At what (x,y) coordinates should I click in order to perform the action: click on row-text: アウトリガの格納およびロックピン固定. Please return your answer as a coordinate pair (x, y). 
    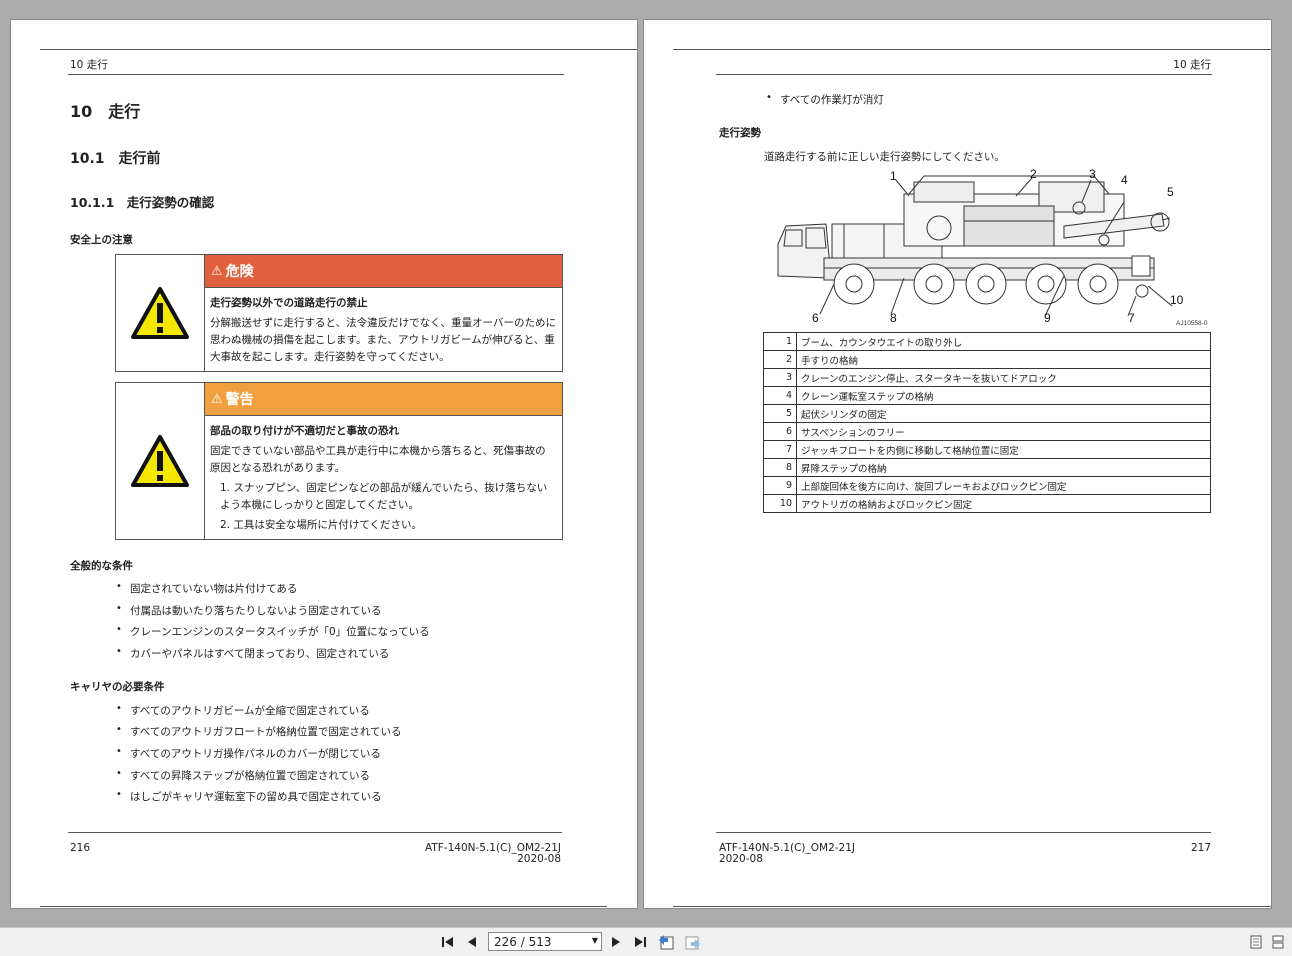
    Looking at the image, I should click on (1003, 503).